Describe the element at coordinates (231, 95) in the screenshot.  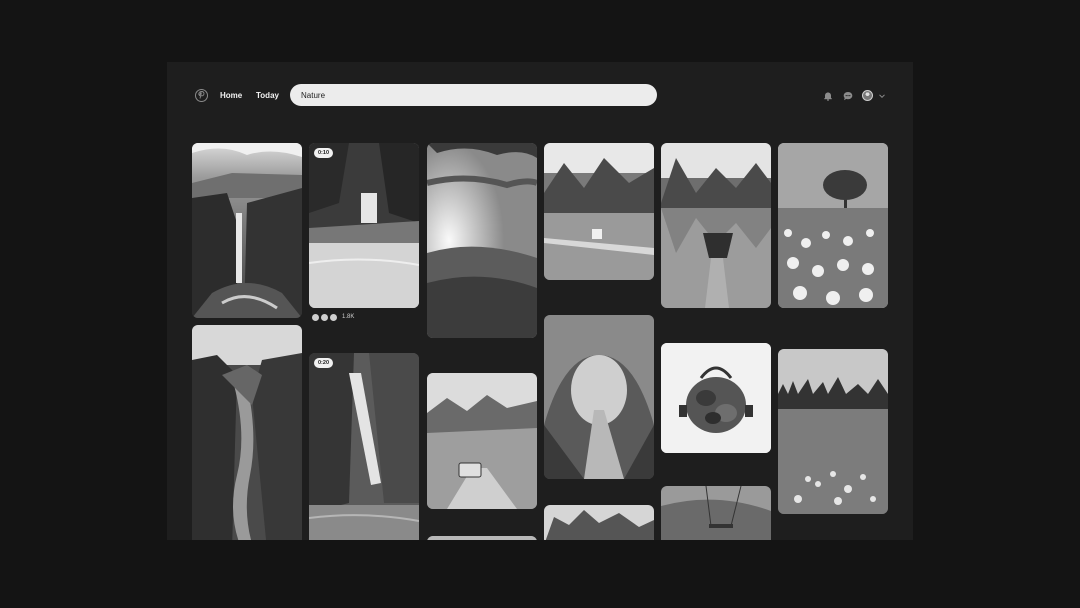
I see `nav-home-link: Home` at that location.